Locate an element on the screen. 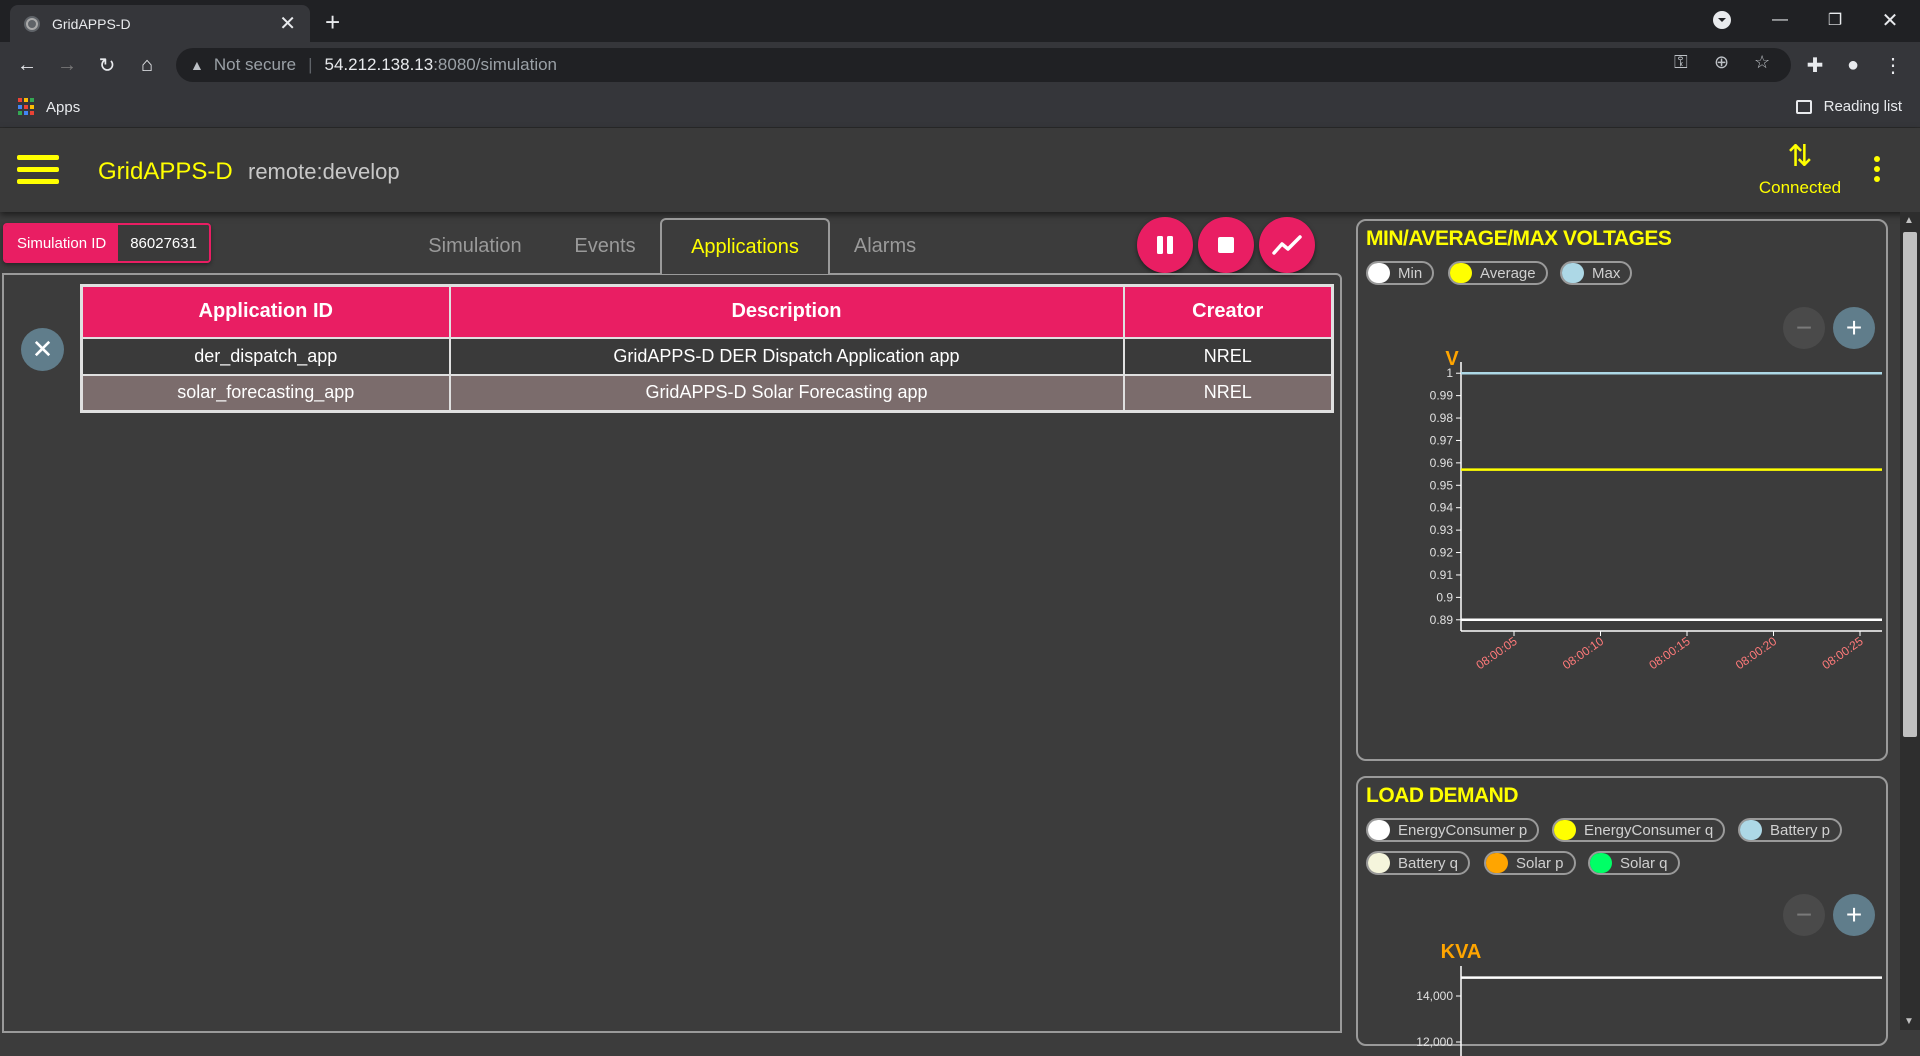 This screenshot has width=1920, height=1056. url-path: :8080/simulation is located at coordinates (495, 64).